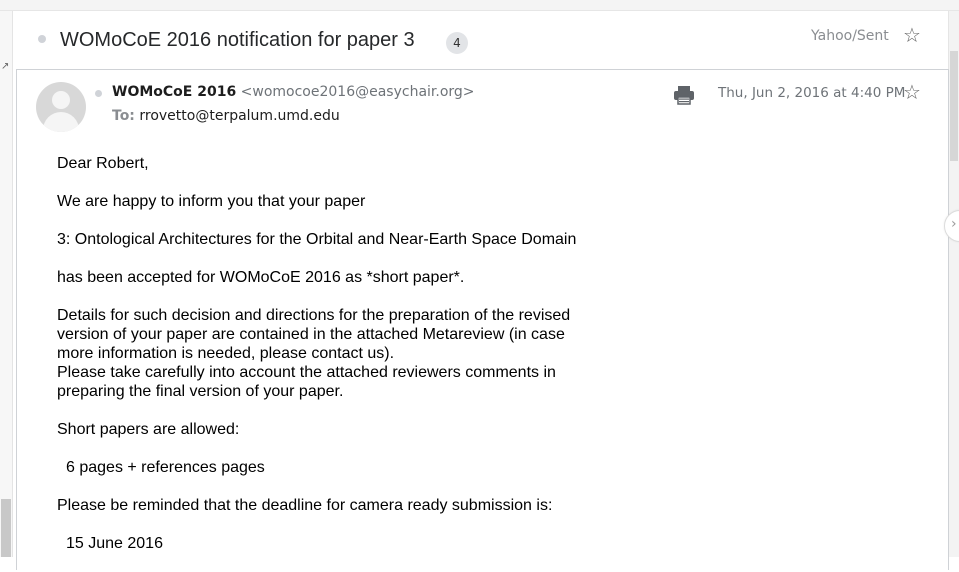 This screenshot has height=572, width=959. What do you see at coordinates (237, 40) in the screenshot?
I see `subject-title: WOMoCoE 2016 notification for paper 3` at bounding box center [237, 40].